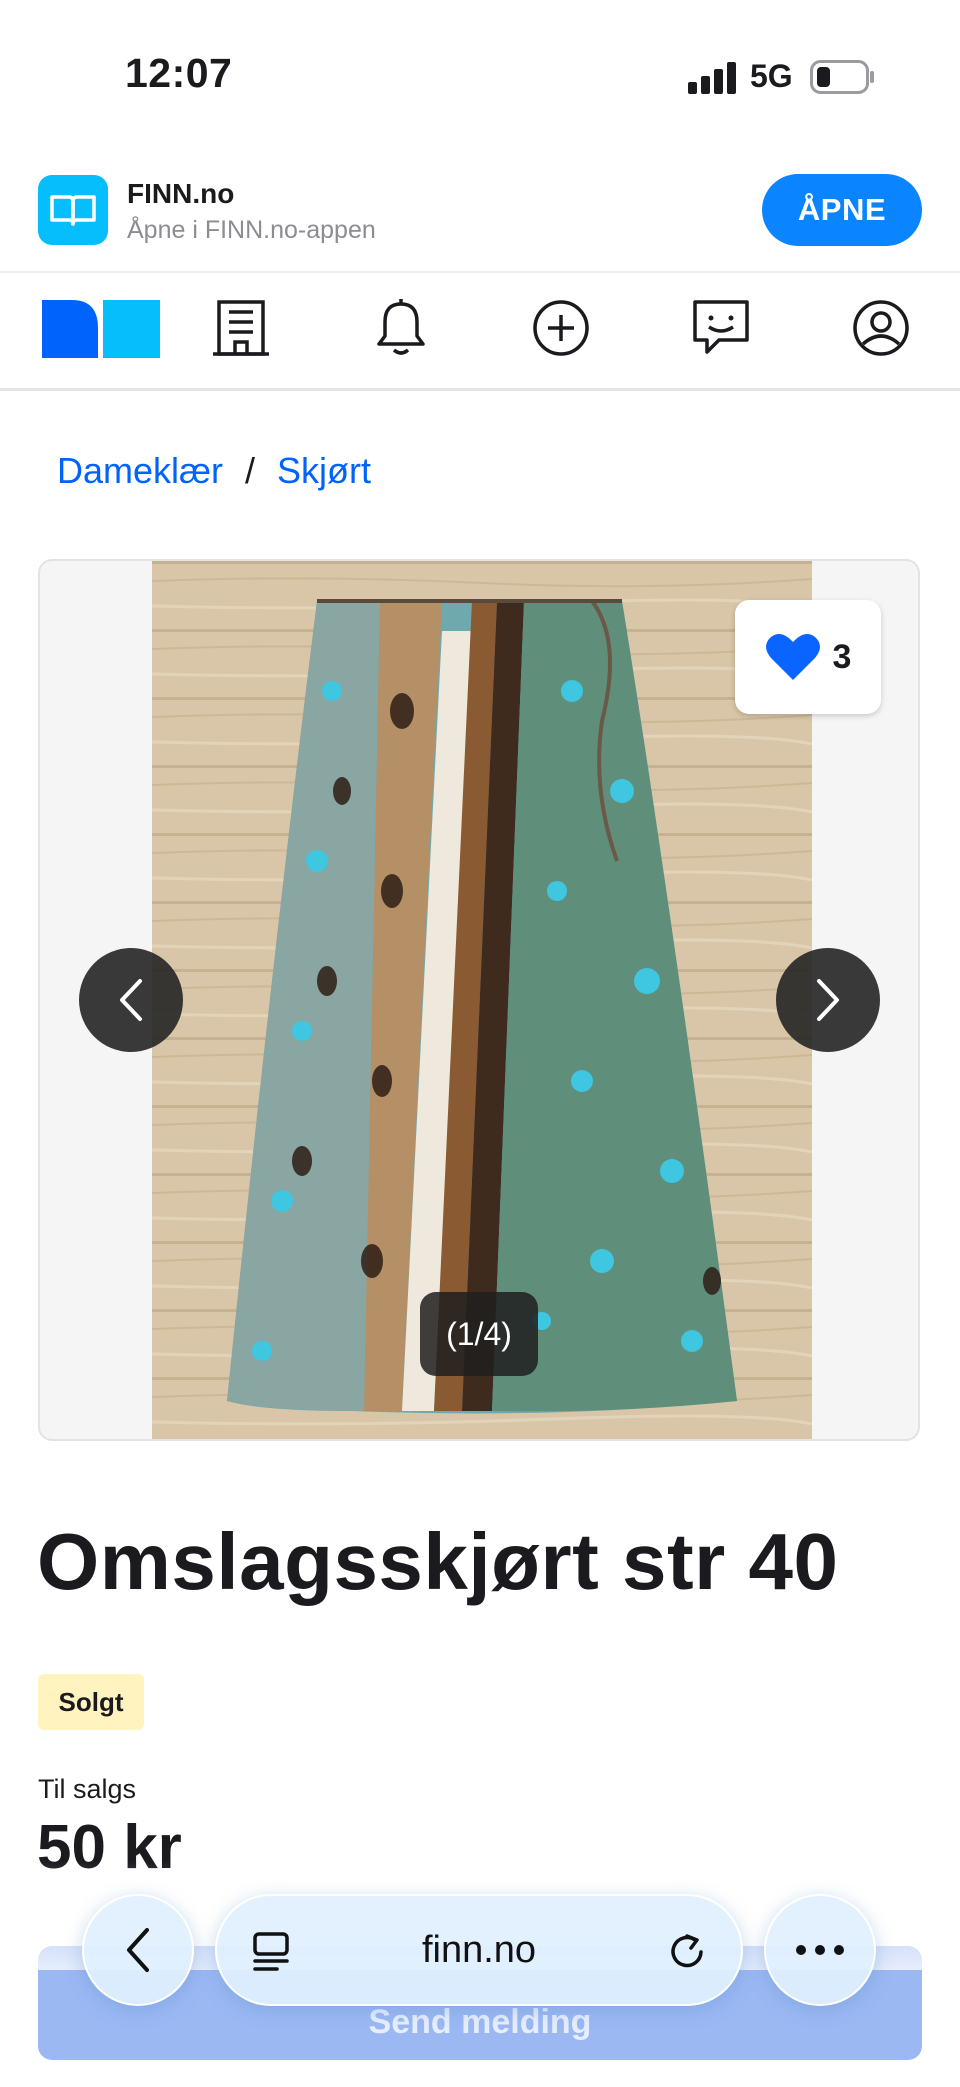 This screenshot has width=960, height=2087. I want to click on listing-title: Omslagsskjørt str 40, so click(438, 1561).